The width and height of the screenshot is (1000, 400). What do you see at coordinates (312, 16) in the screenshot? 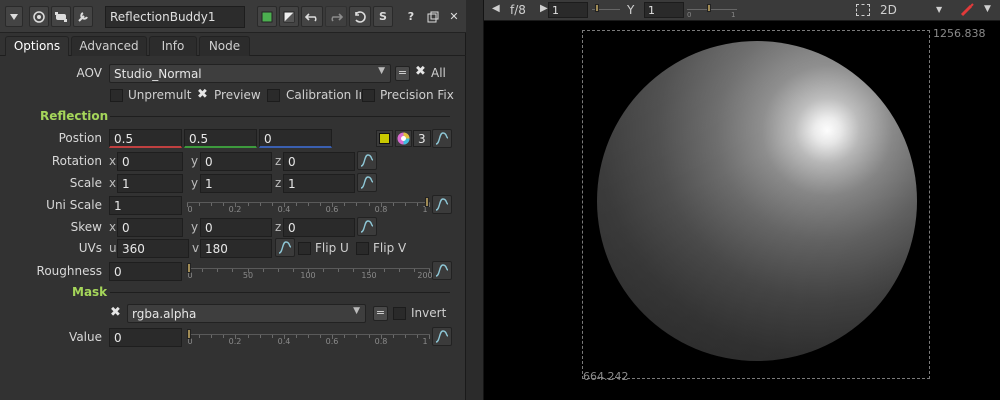
I see `undo-icon` at bounding box center [312, 16].